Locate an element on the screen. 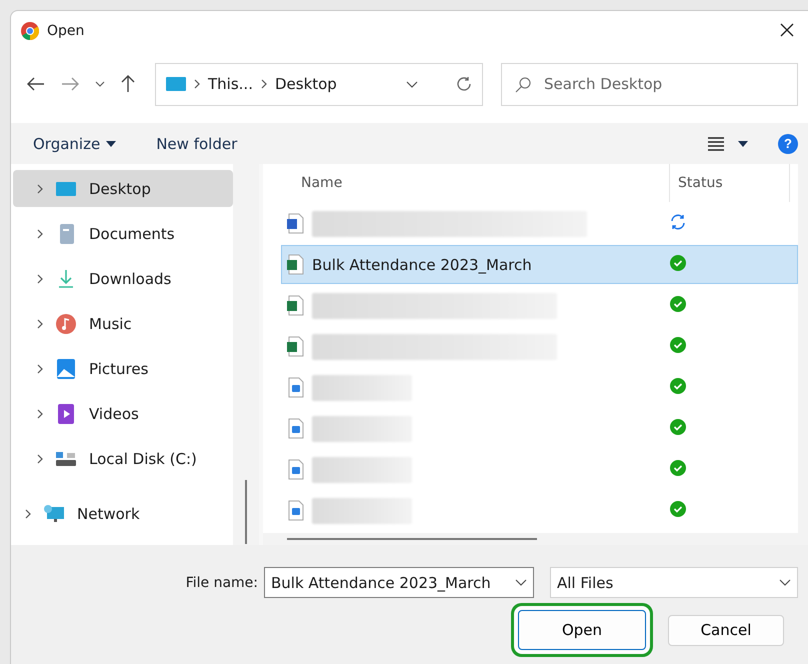  music-note-icon is located at coordinates (66, 324).